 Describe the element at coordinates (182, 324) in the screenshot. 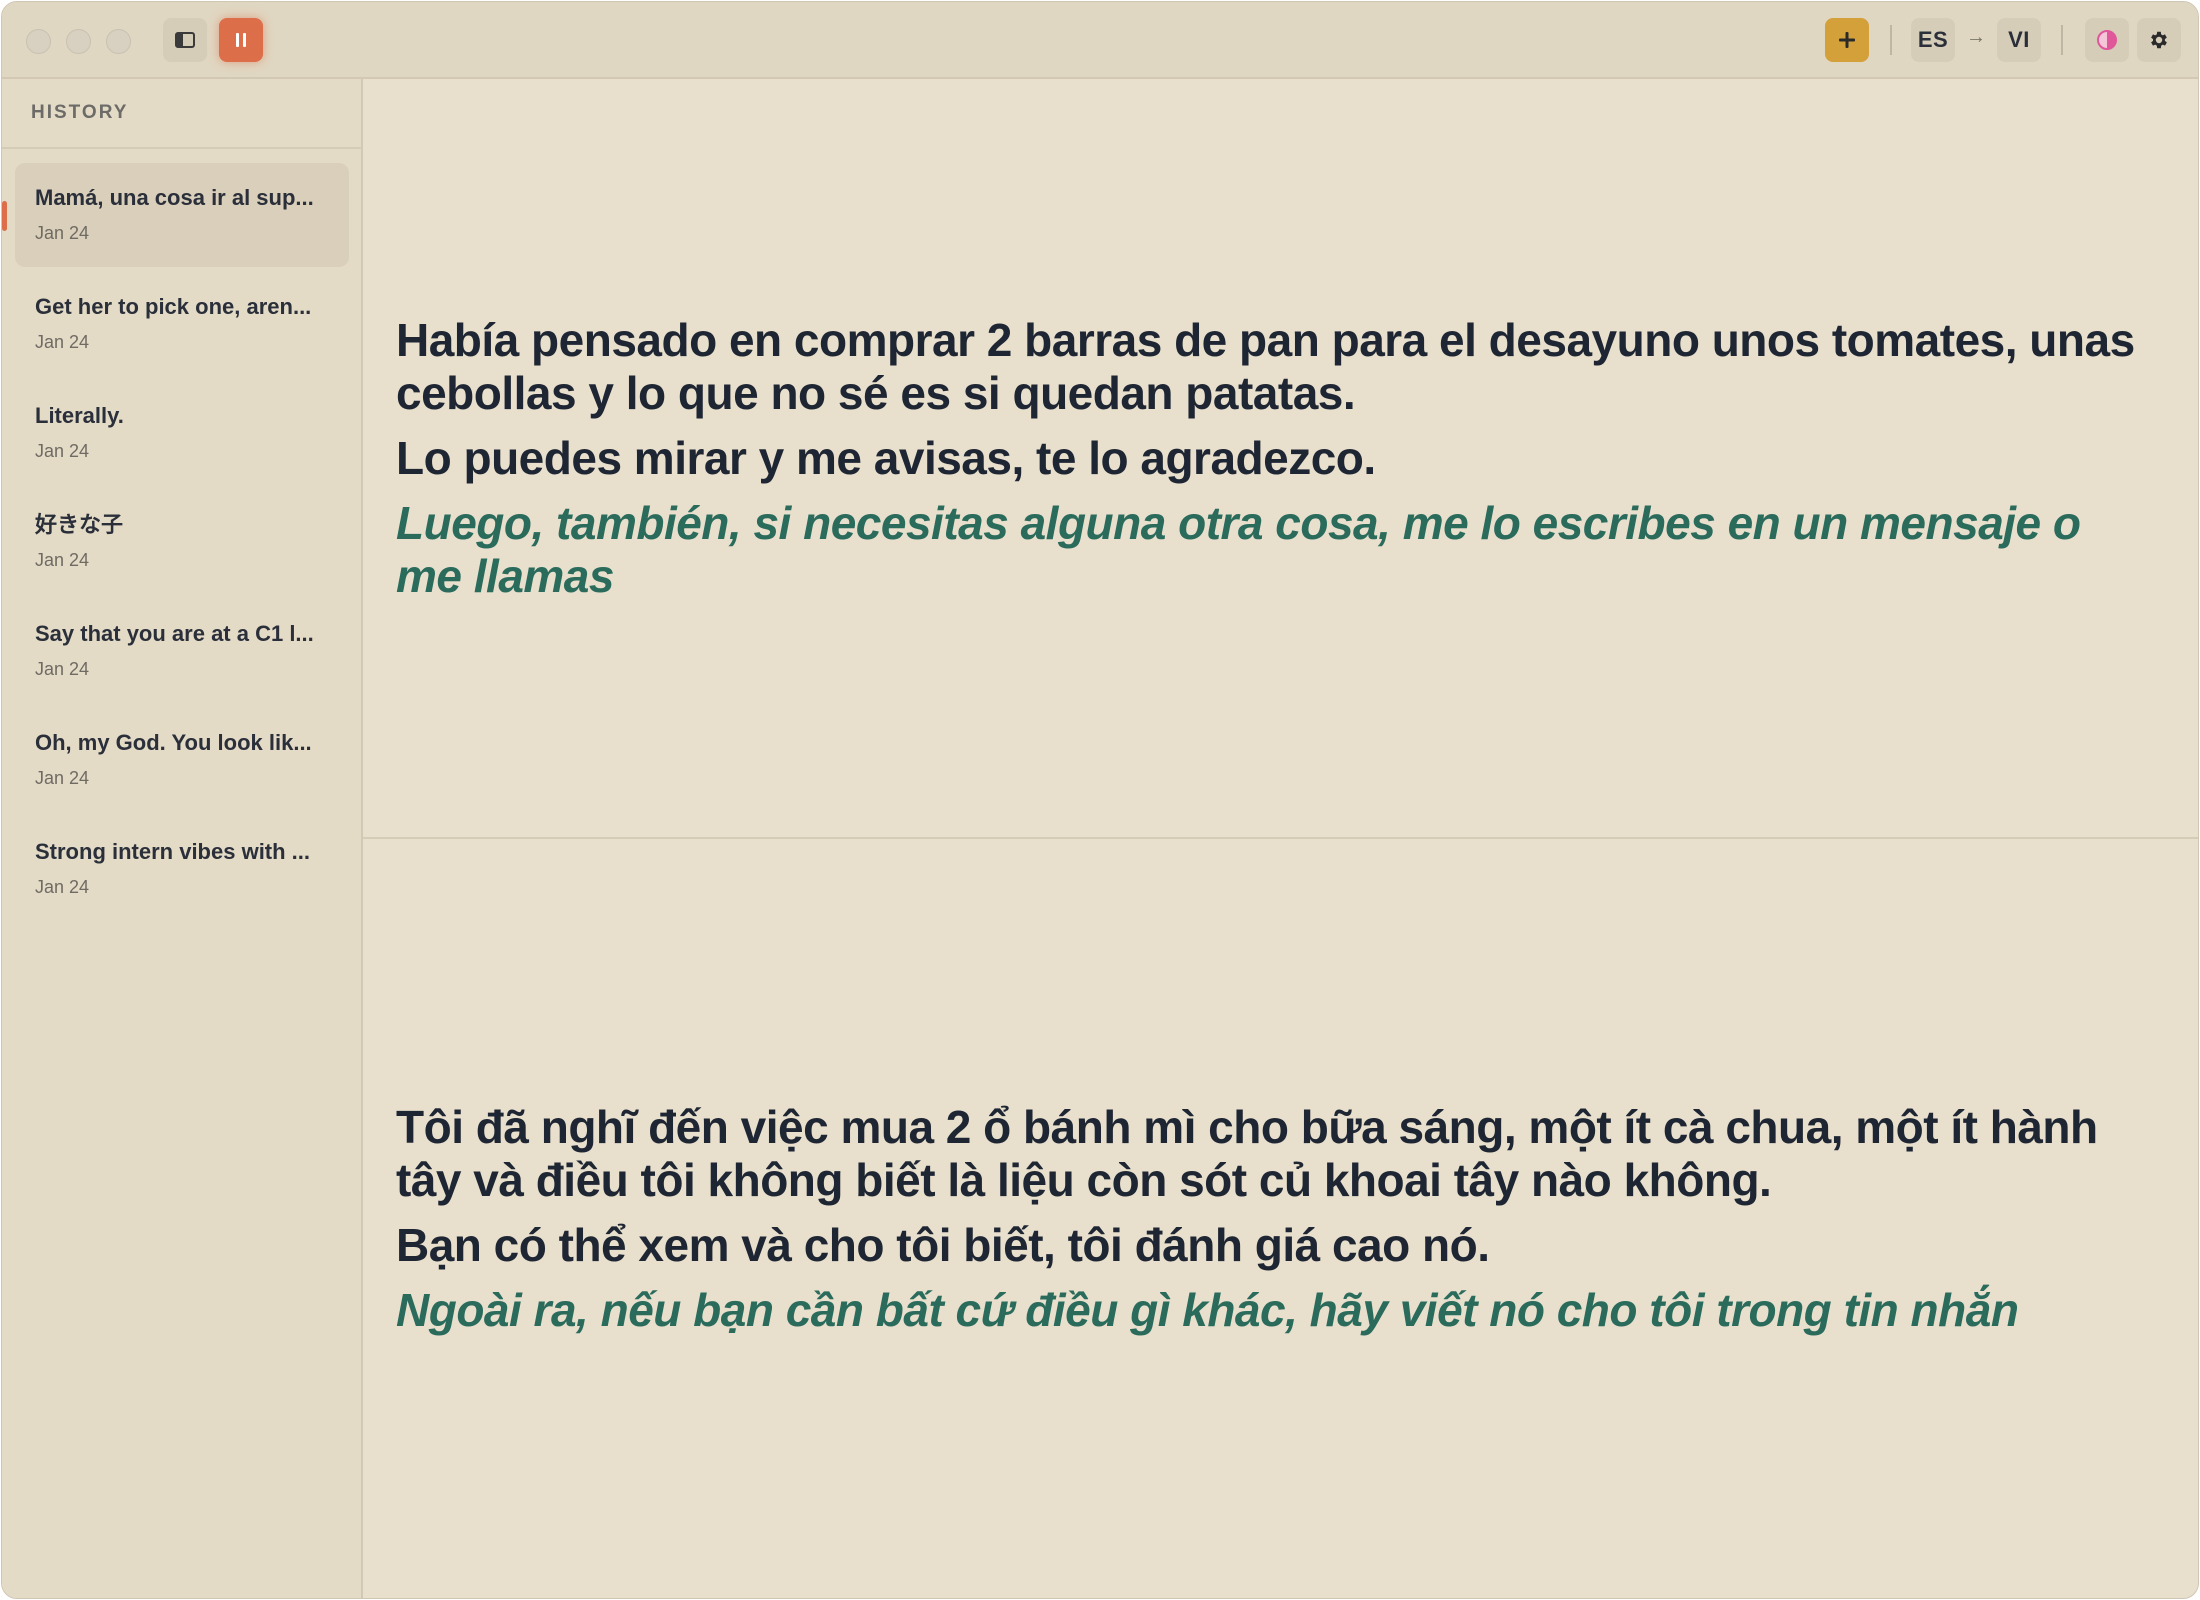

I see `history-item: Get her to pick one, aren... Jan 24` at that location.